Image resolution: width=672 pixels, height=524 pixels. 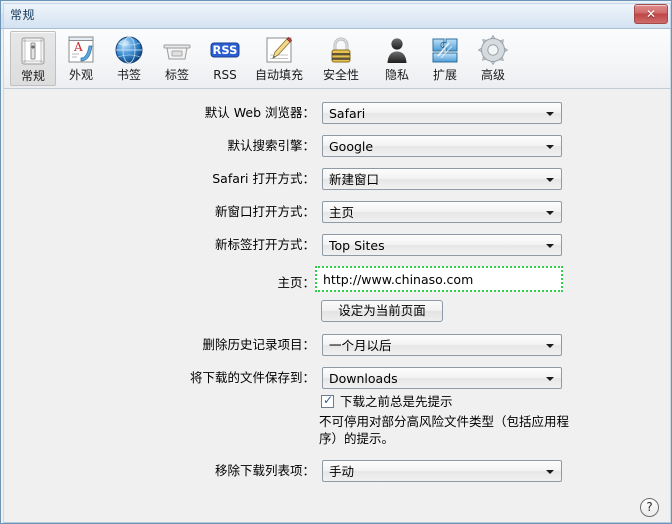 What do you see at coordinates (341, 50) in the screenshot?
I see `security-lock-icon` at bounding box center [341, 50].